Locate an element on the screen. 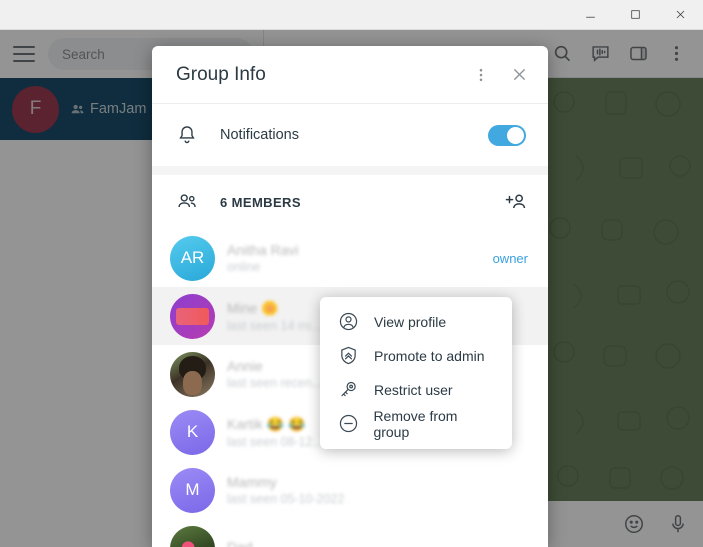 This screenshot has width=703, height=547. context-menu-item-view-profile: View profile is located at coordinates (416, 322).